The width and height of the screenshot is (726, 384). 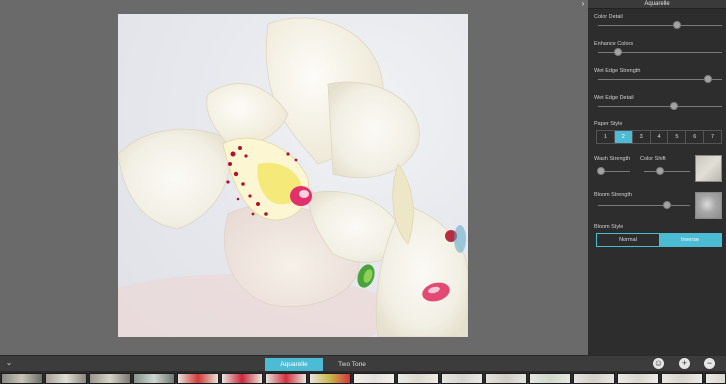 I want to click on wash-strength-label: Wash Strength, so click(x=612, y=159).